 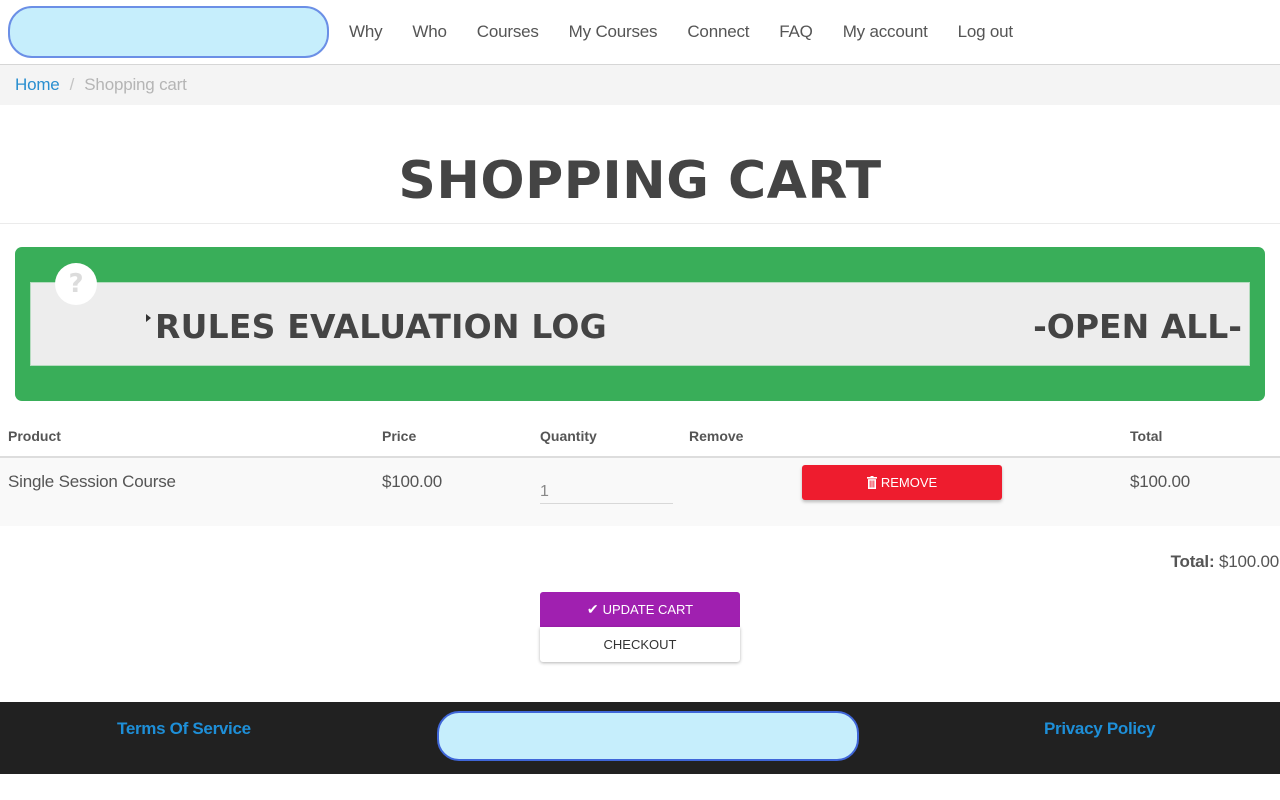 What do you see at coordinates (76, 284) in the screenshot?
I see `help-icon: ?` at bounding box center [76, 284].